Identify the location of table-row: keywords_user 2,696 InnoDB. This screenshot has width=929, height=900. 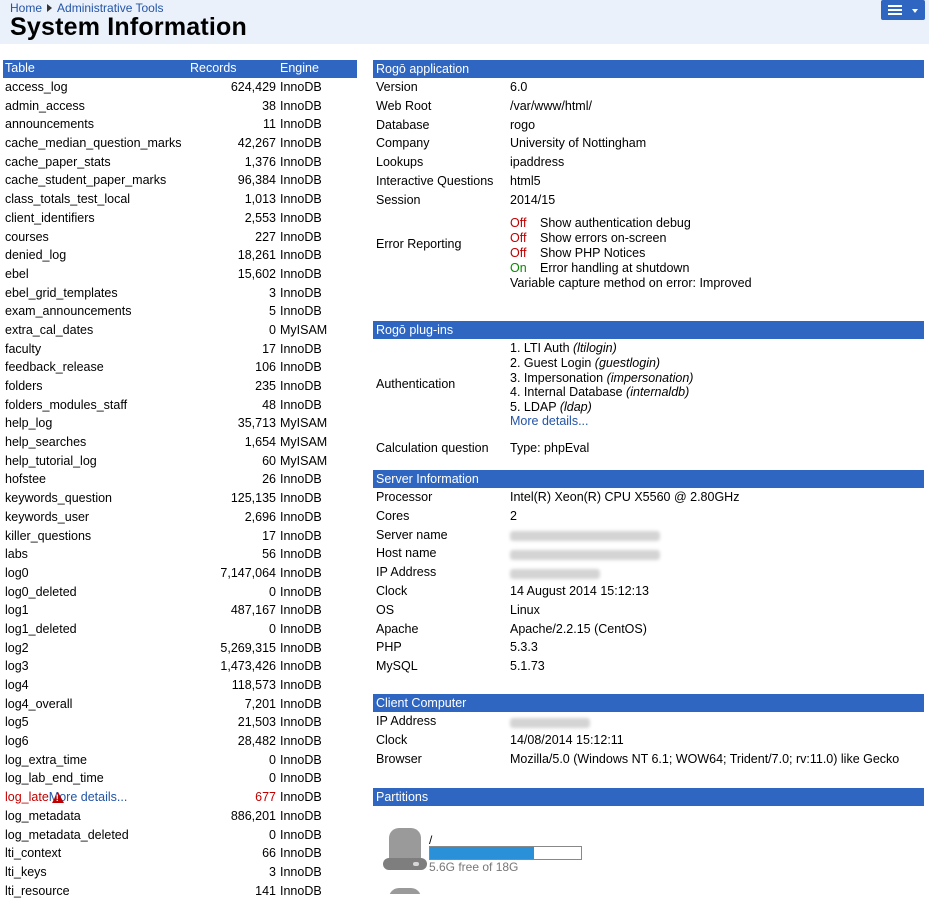
(180, 517).